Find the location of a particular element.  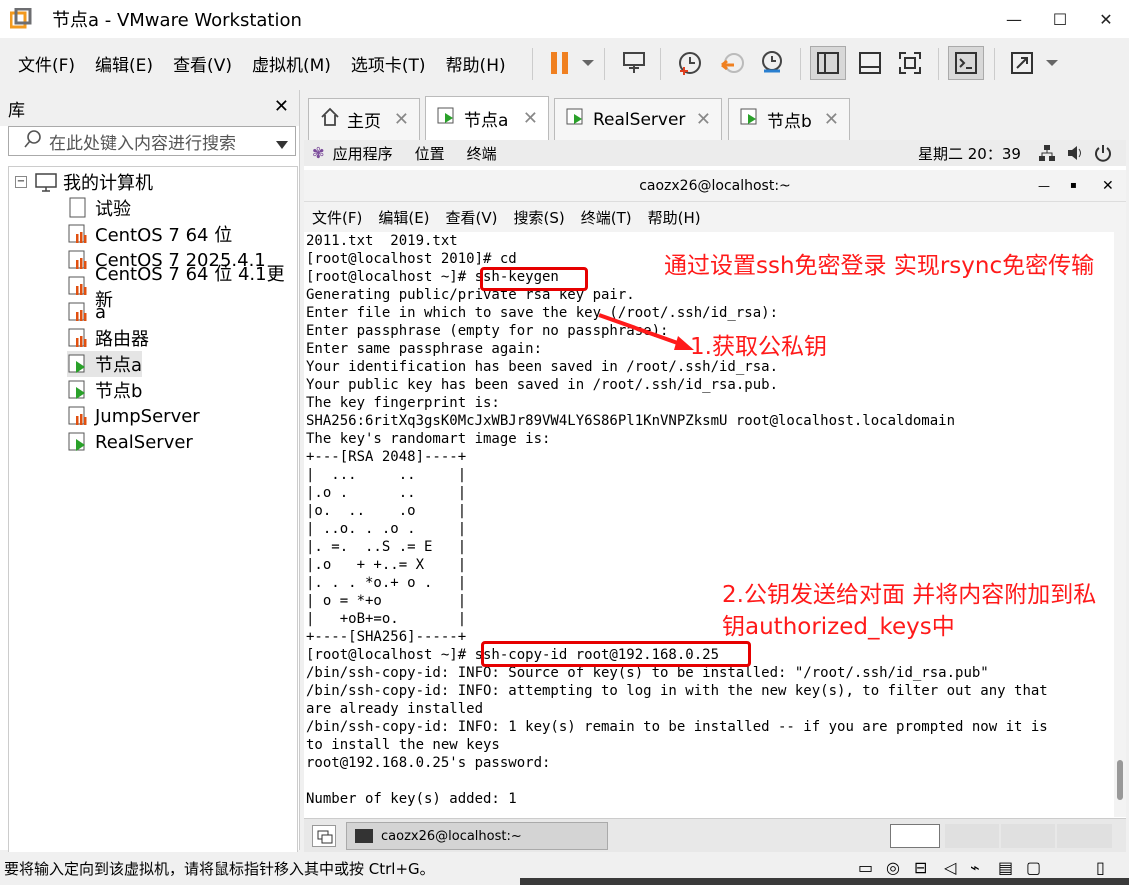

tree-item: − 我的计算机 is located at coordinates (84, 182).